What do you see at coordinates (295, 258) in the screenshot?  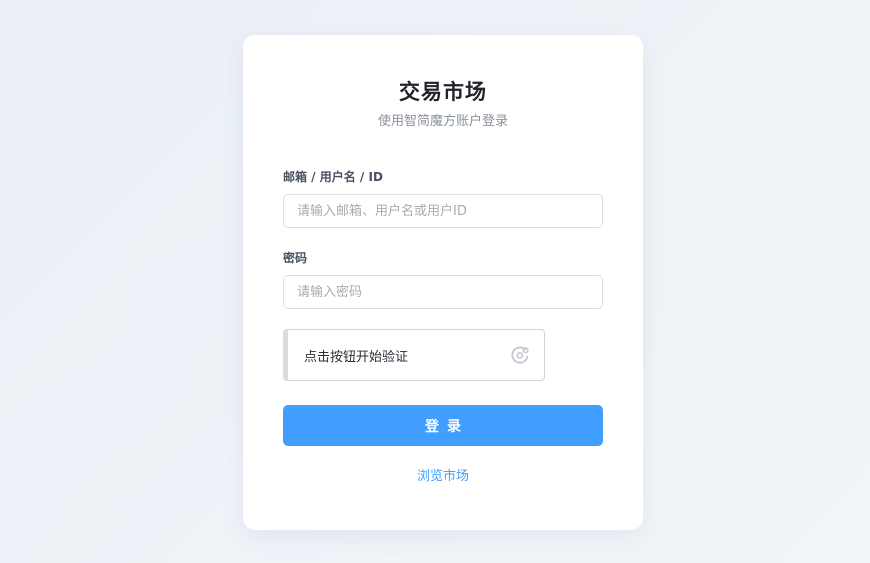 I see `password-field-label: 密码` at bounding box center [295, 258].